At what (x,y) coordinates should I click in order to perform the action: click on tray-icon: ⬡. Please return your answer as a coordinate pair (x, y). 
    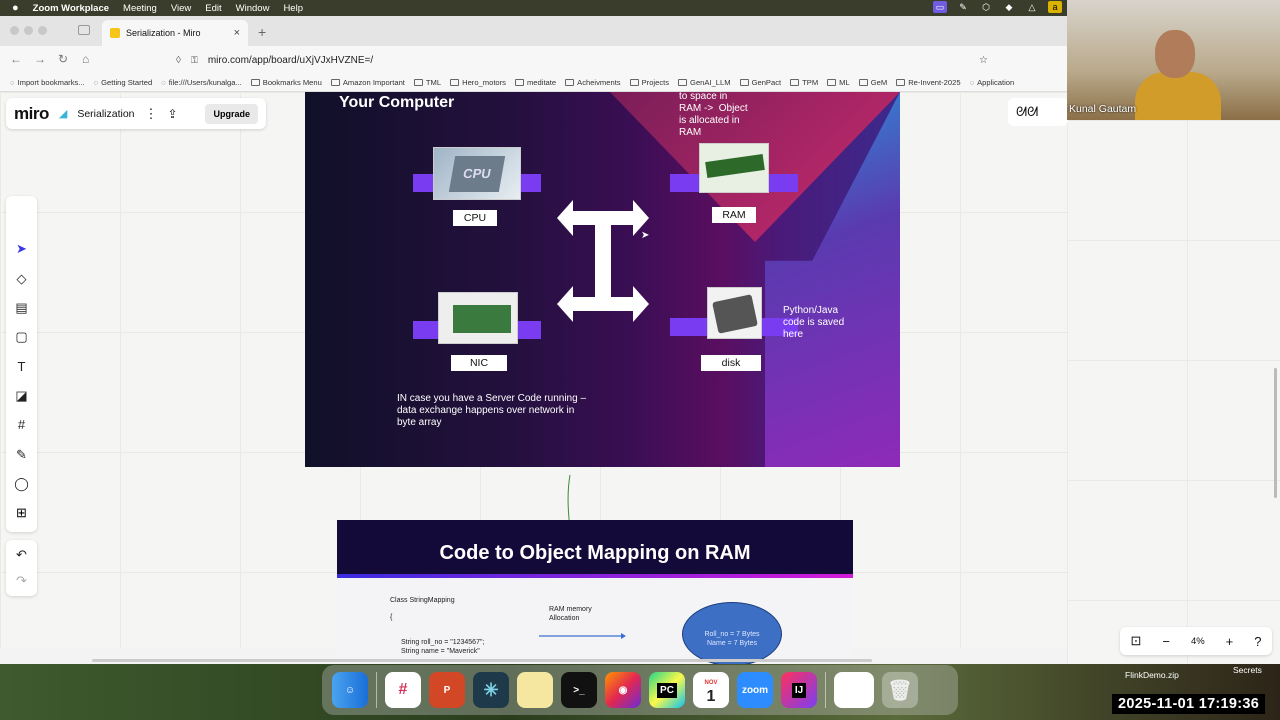
    Looking at the image, I should click on (986, 7).